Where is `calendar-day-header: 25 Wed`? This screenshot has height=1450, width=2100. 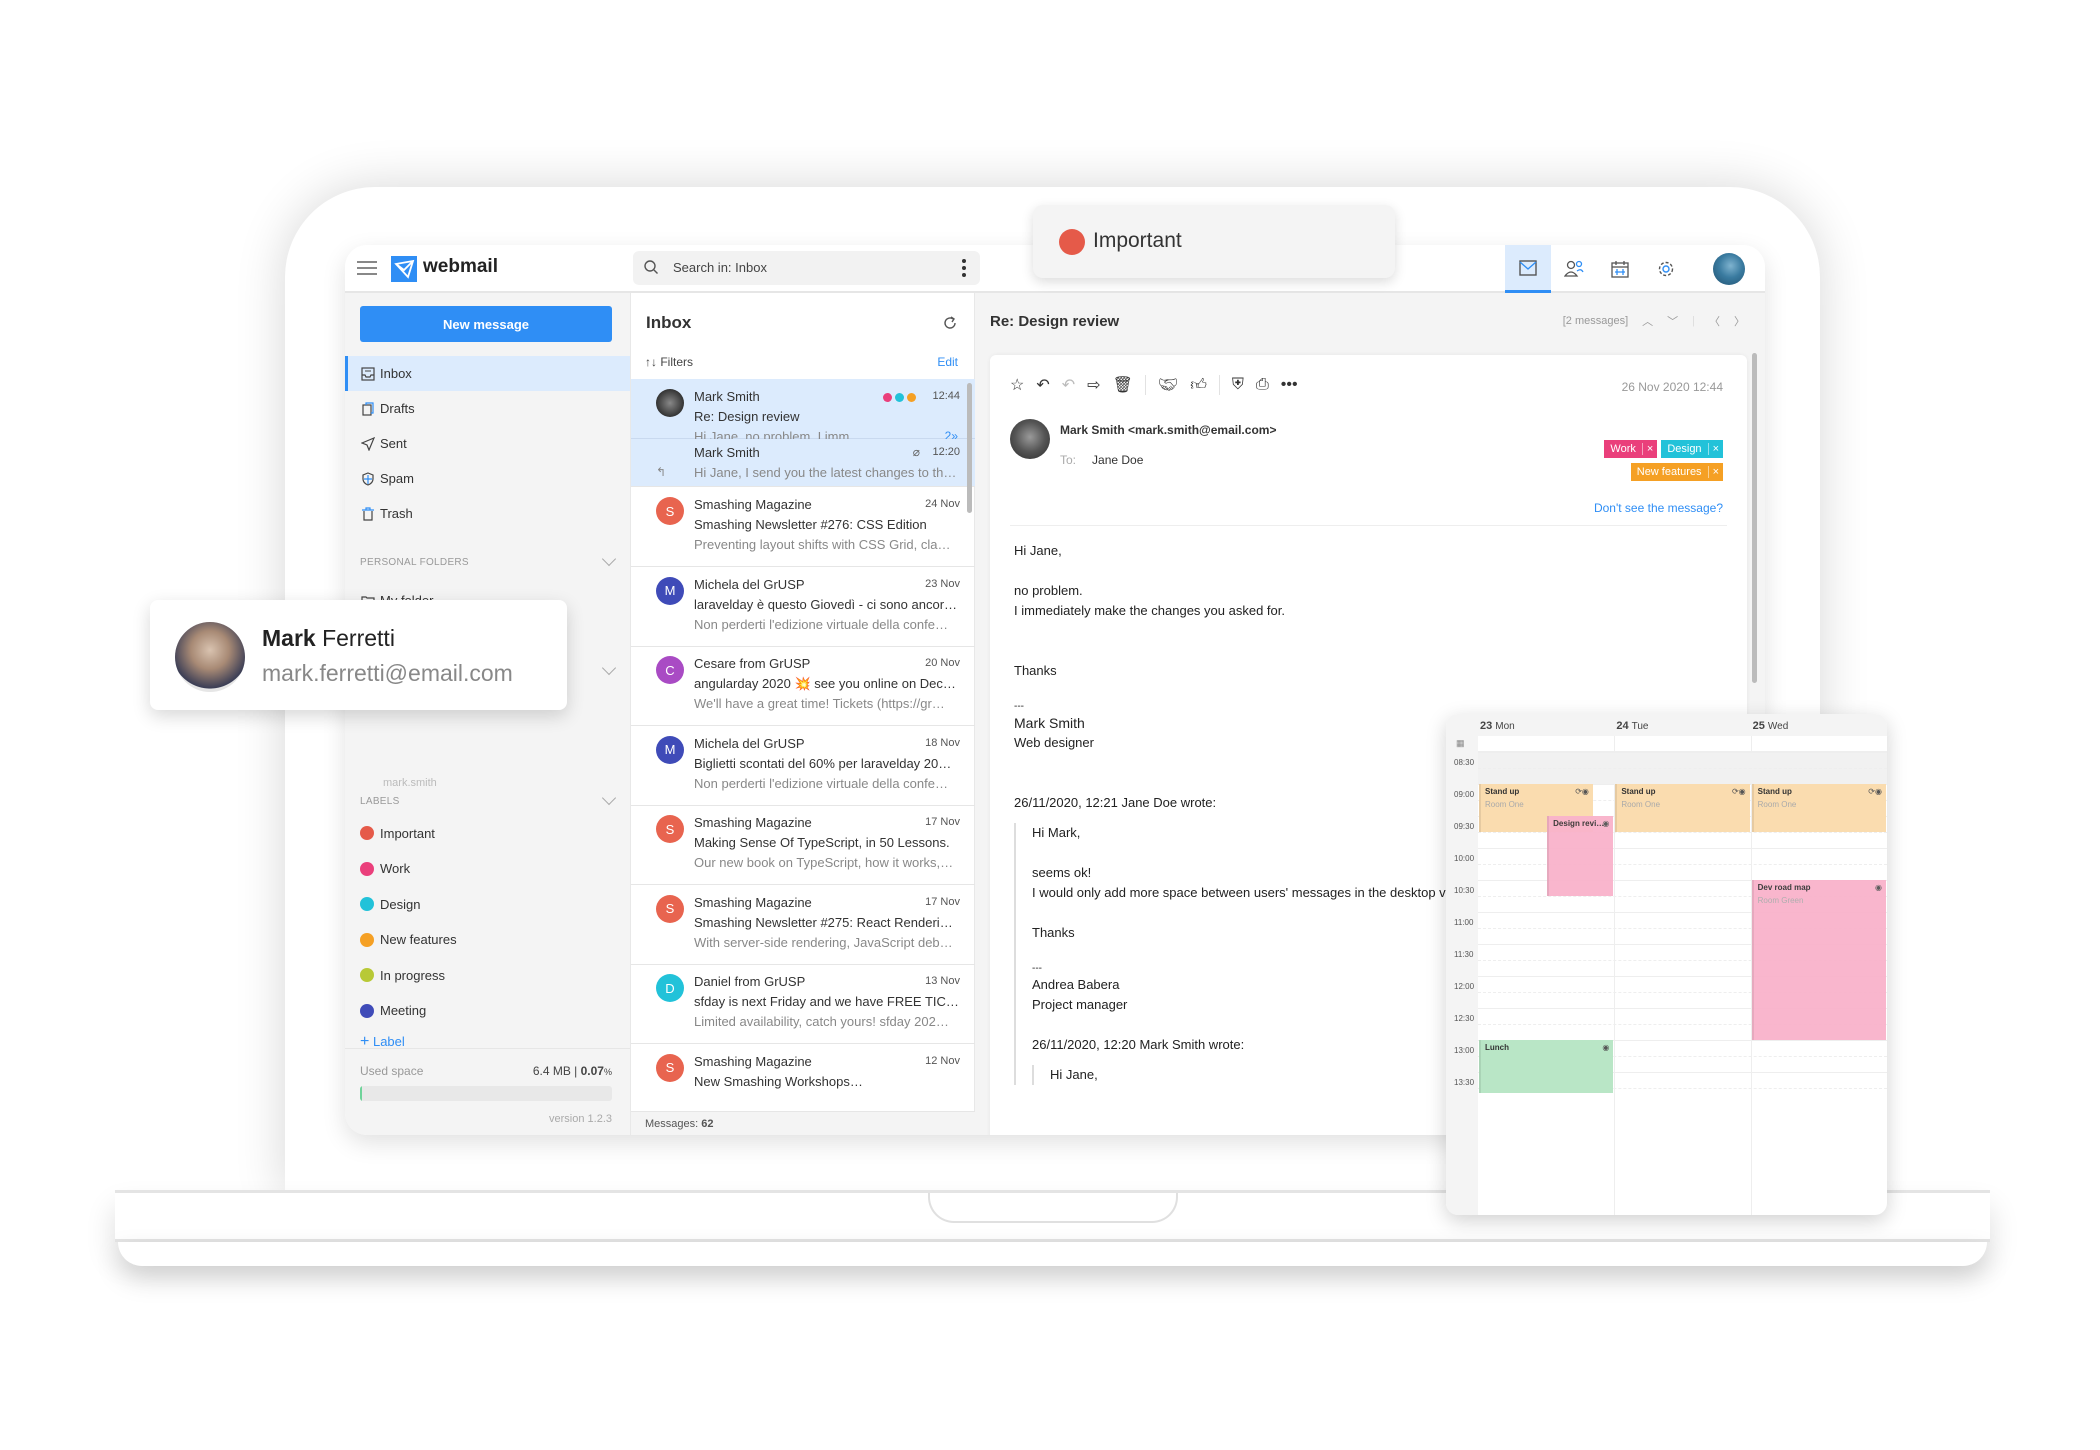 calendar-day-header: 25 Wed is located at coordinates (1771, 726).